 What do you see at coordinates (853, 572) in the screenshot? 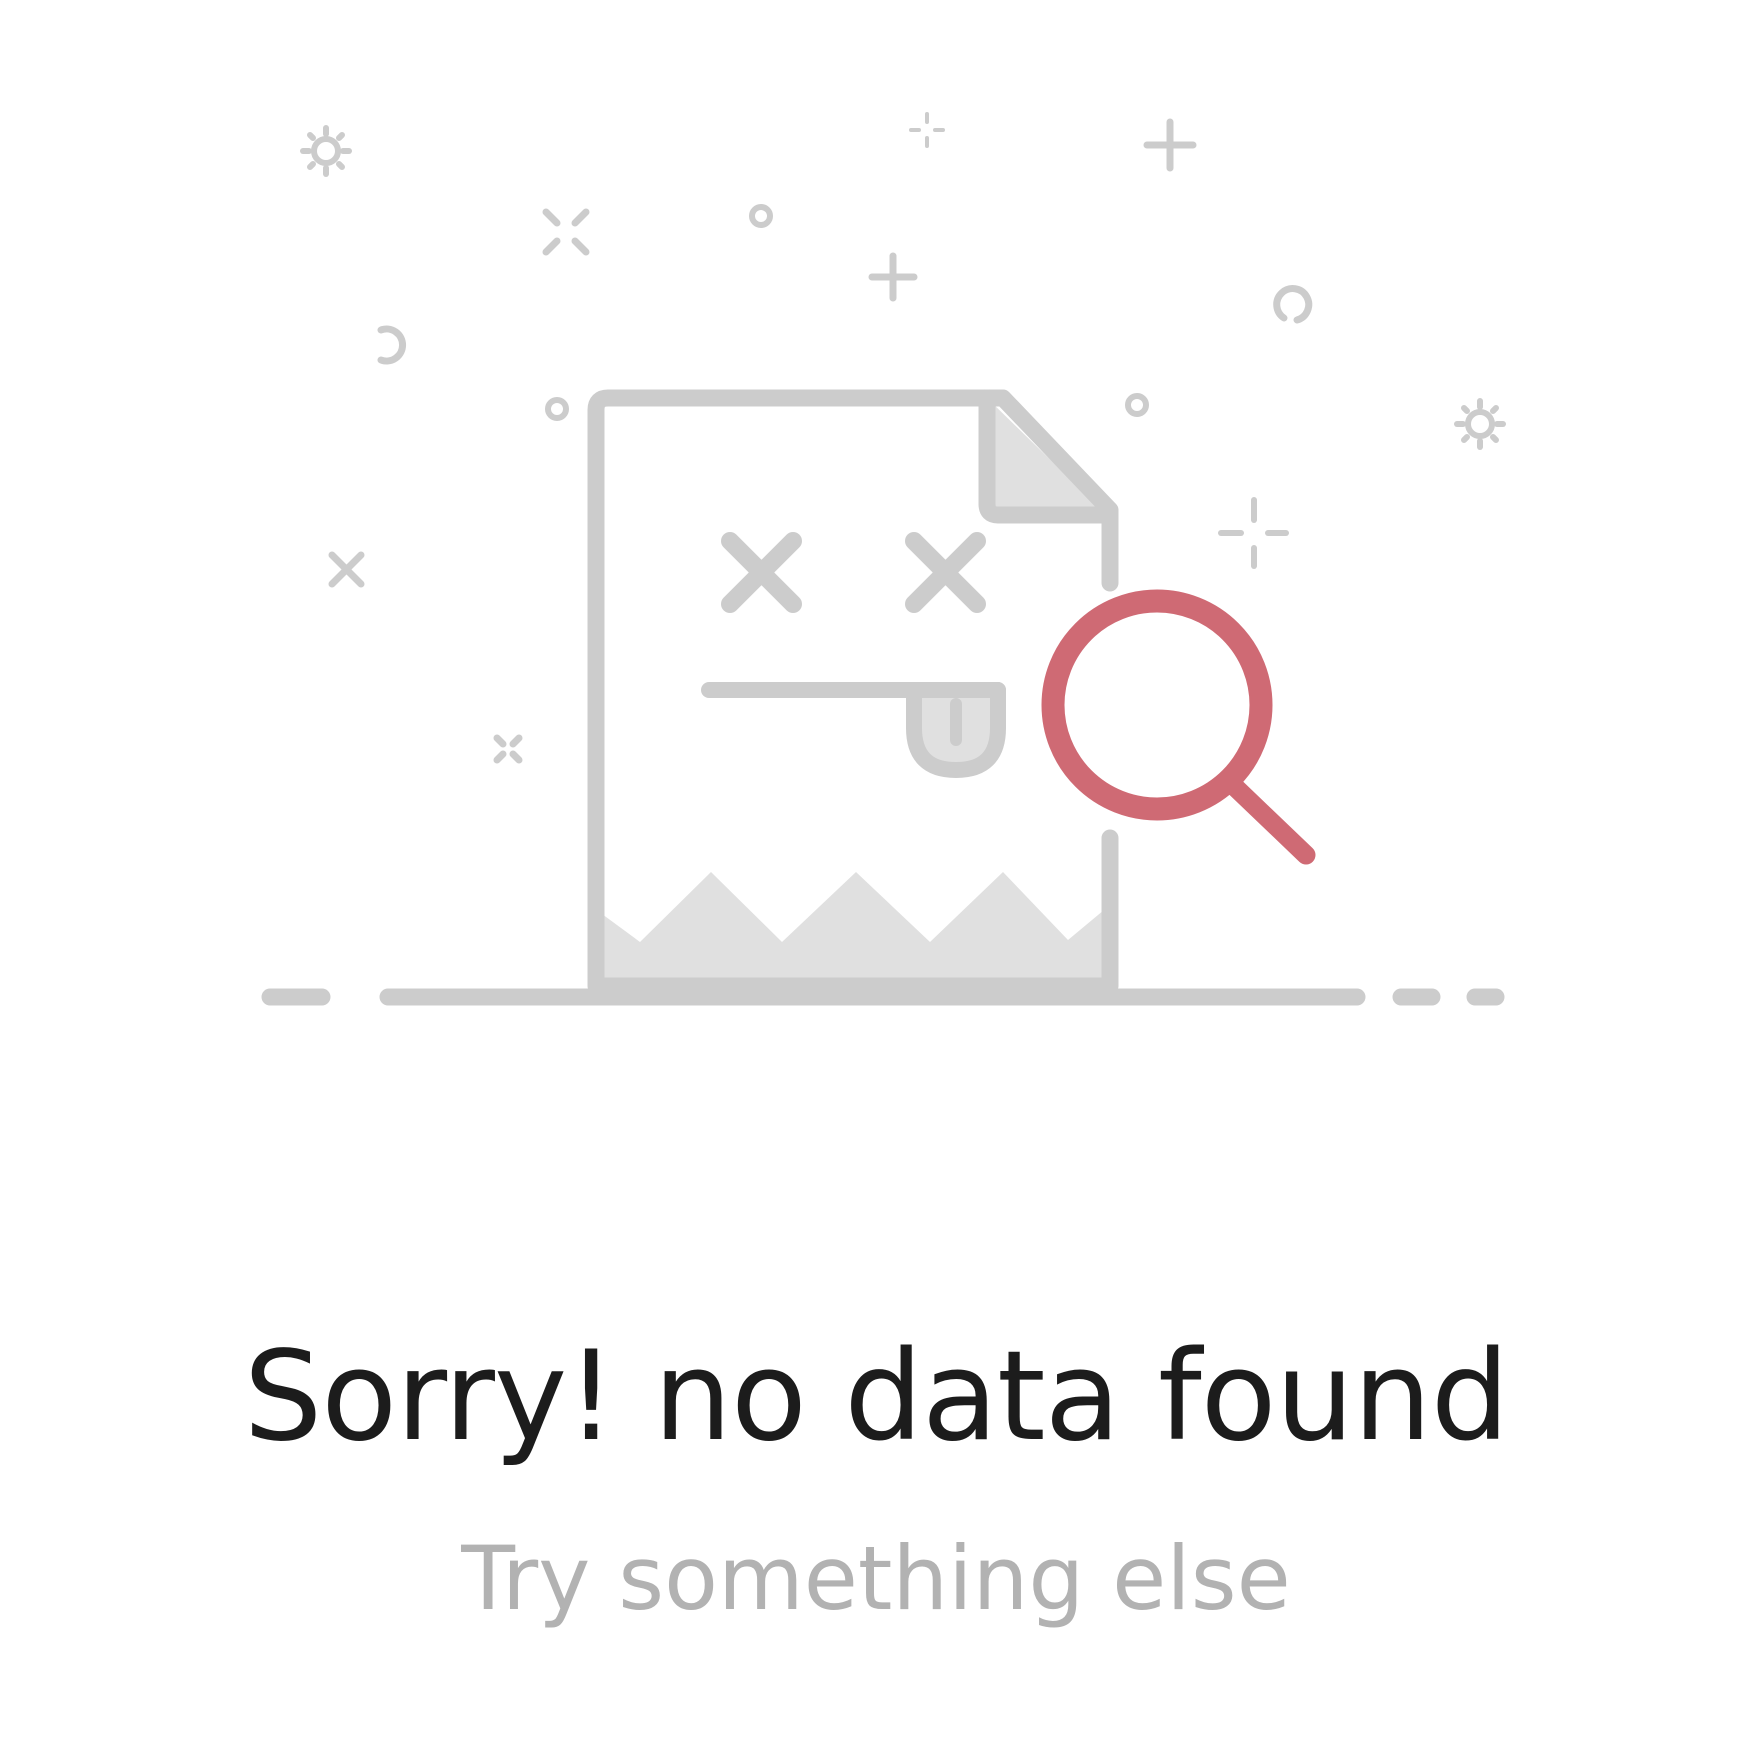
I see `eyes` at bounding box center [853, 572].